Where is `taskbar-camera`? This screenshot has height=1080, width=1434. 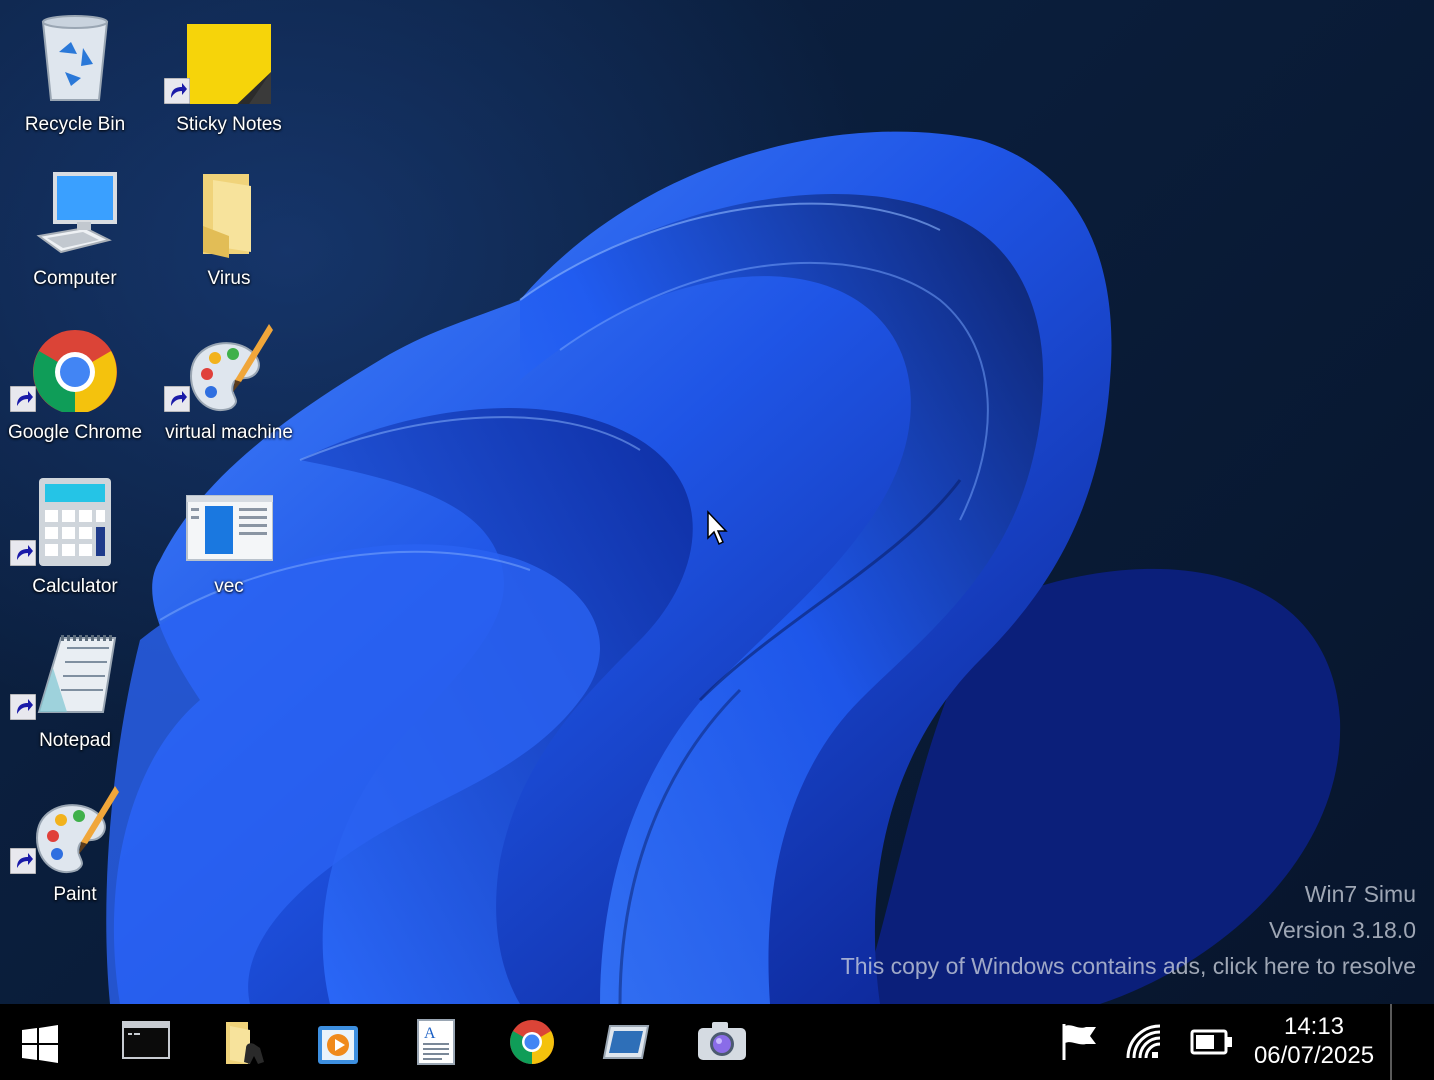 taskbar-camera is located at coordinates (722, 1042).